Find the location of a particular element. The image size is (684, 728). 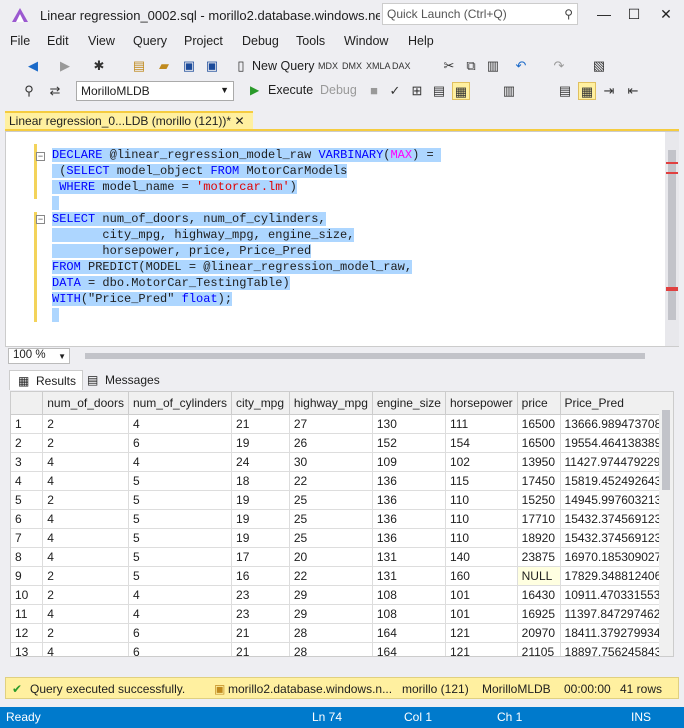

maximize-button: ☐ is located at coordinates (634, 15).